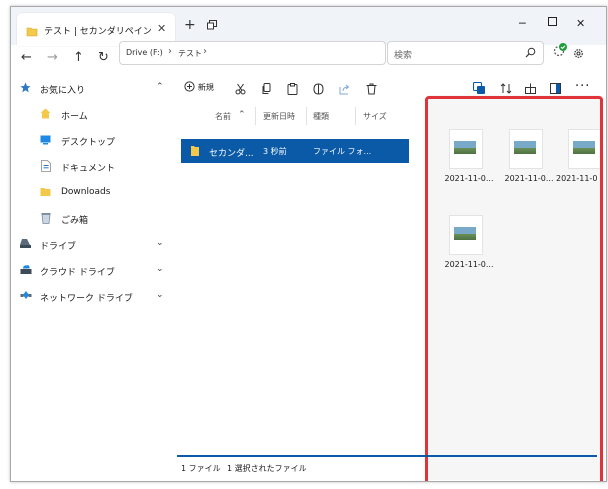 The height and width of the screenshot is (489, 608). What do you see at coordinates (240, 89) in the screenshot?
I see `cut-icon` at bounding box center [240, 89].